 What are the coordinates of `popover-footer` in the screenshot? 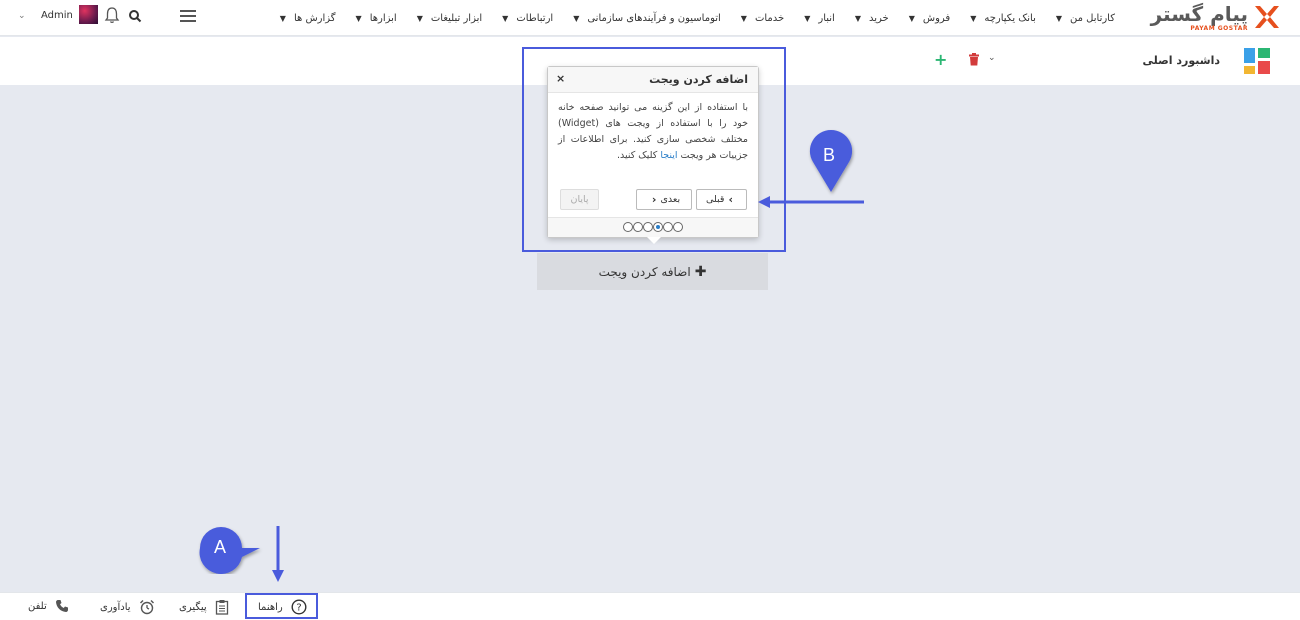 It's located at (653, 227).